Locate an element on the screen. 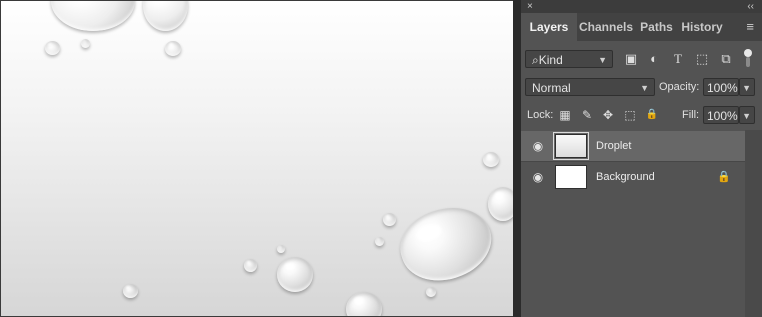 The width and height of the screenshot is (762, 317). panel-divider is located at coordinates (517, 158).